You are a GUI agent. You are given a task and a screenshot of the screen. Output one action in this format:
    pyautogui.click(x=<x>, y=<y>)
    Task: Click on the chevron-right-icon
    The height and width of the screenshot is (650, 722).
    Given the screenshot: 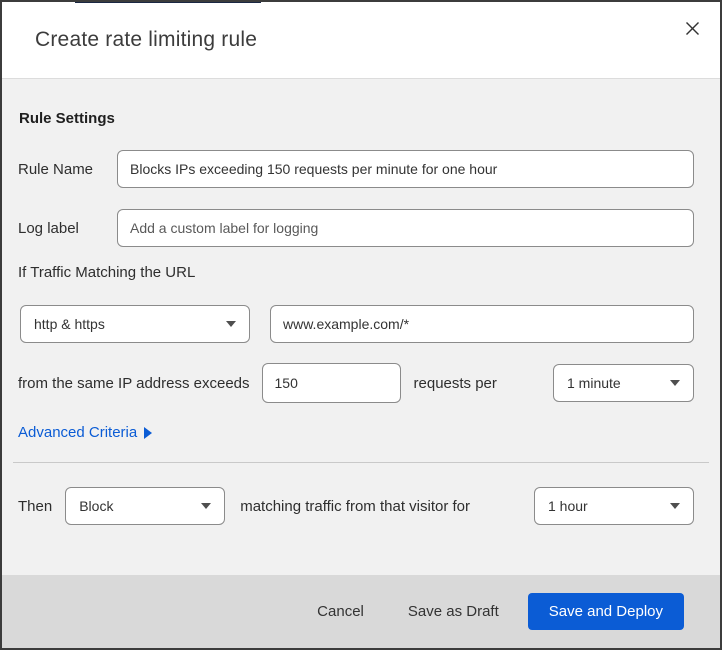 What is the action you would take?
    pyautogui.click(x=148, y=432)
    